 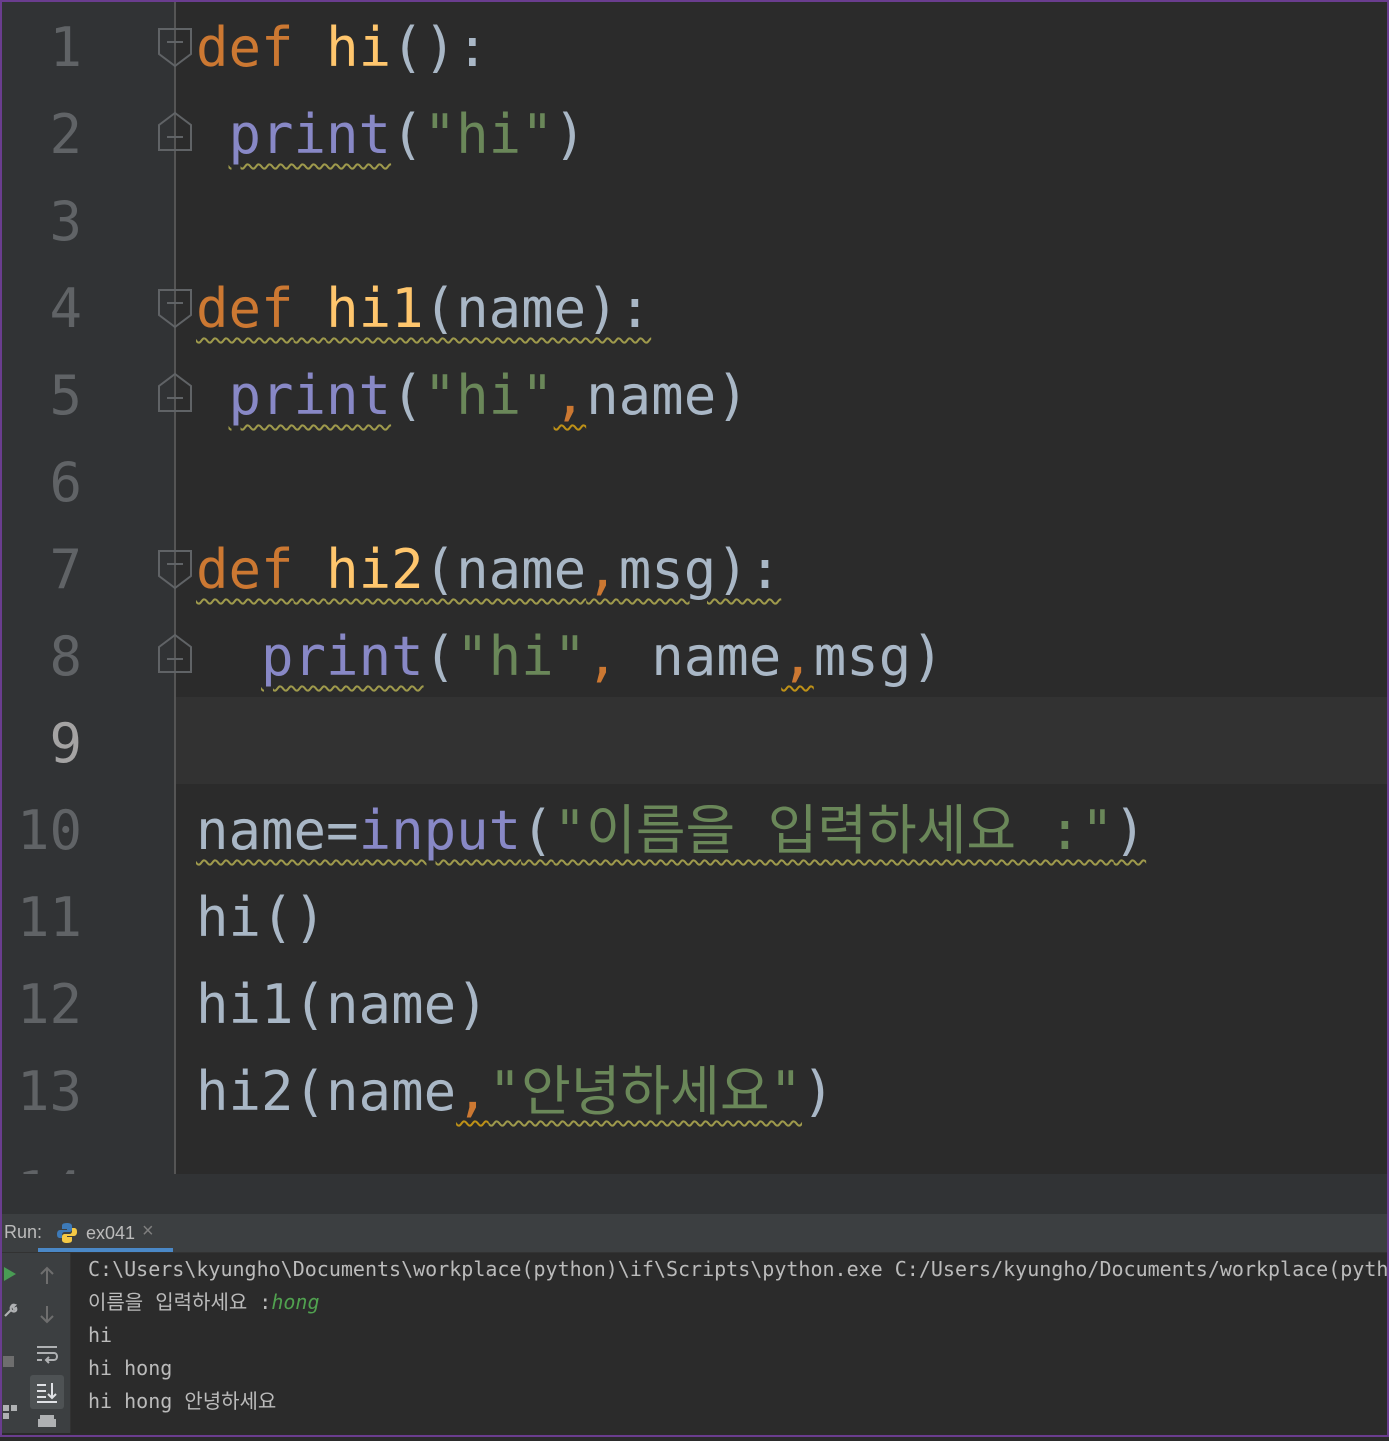 I want to click on code-token: hi1(name), so click(x=342, y=1004).